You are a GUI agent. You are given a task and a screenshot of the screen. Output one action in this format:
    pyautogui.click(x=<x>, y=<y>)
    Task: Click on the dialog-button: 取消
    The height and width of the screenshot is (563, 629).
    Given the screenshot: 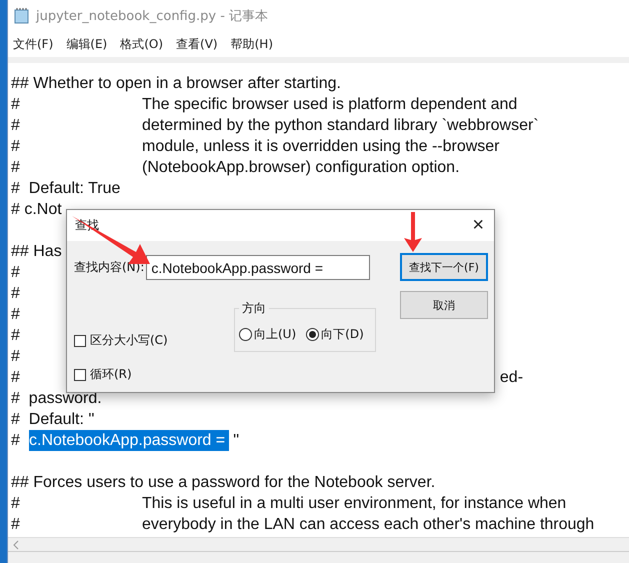 What is the action you would take?
    pyautogui.click(x=444, y=305)
    